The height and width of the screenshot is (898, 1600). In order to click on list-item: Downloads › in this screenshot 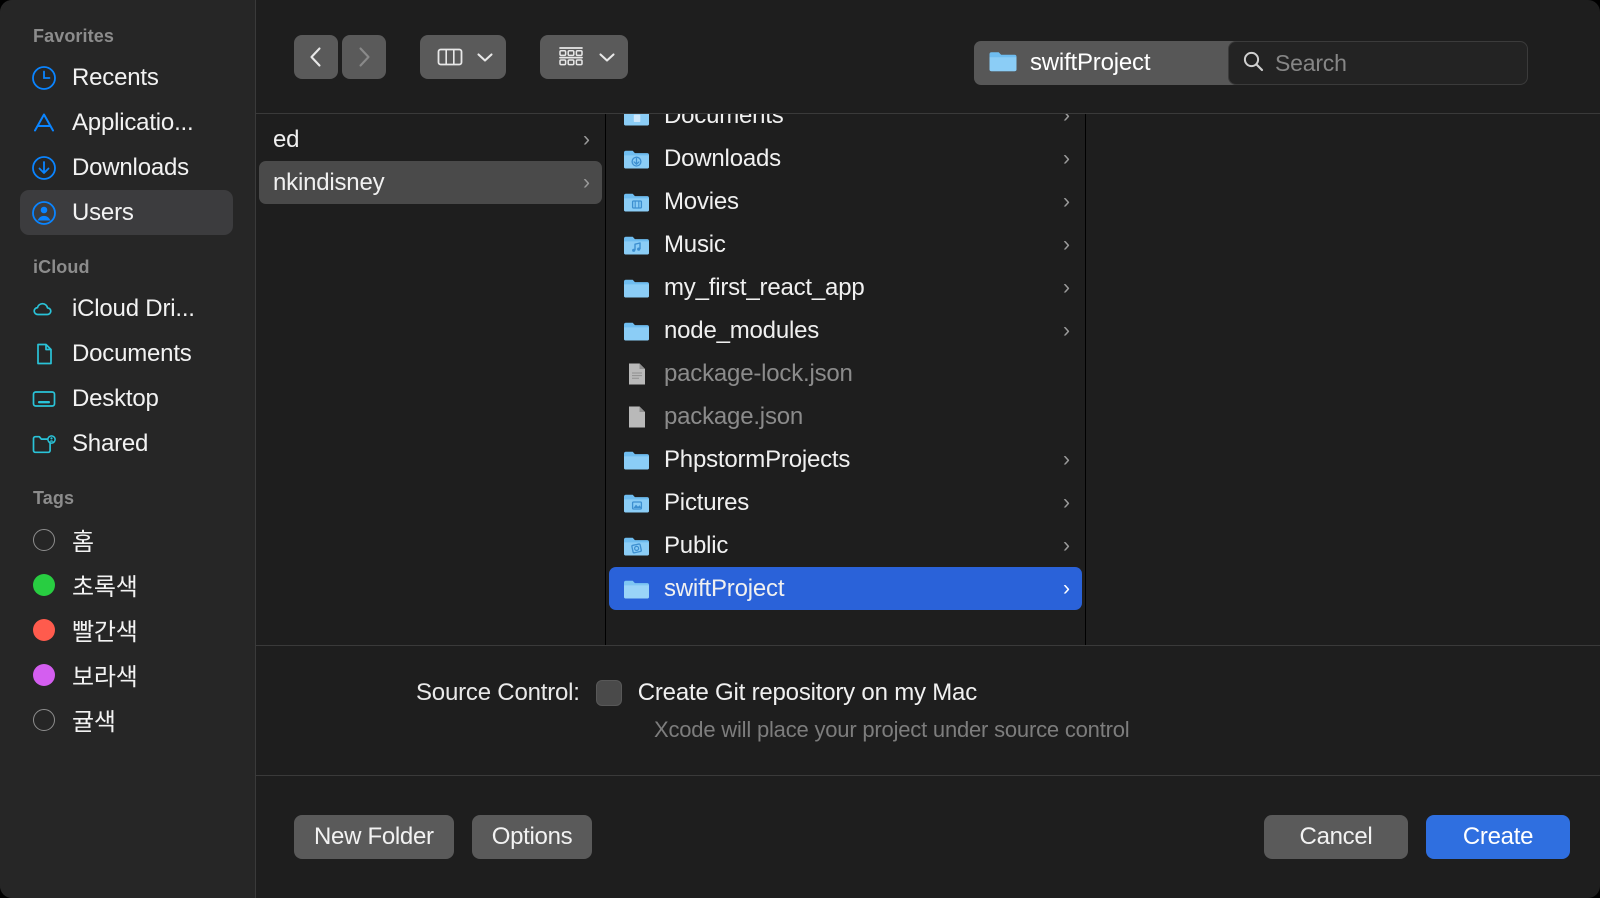, I will do `click(845, 158)`.